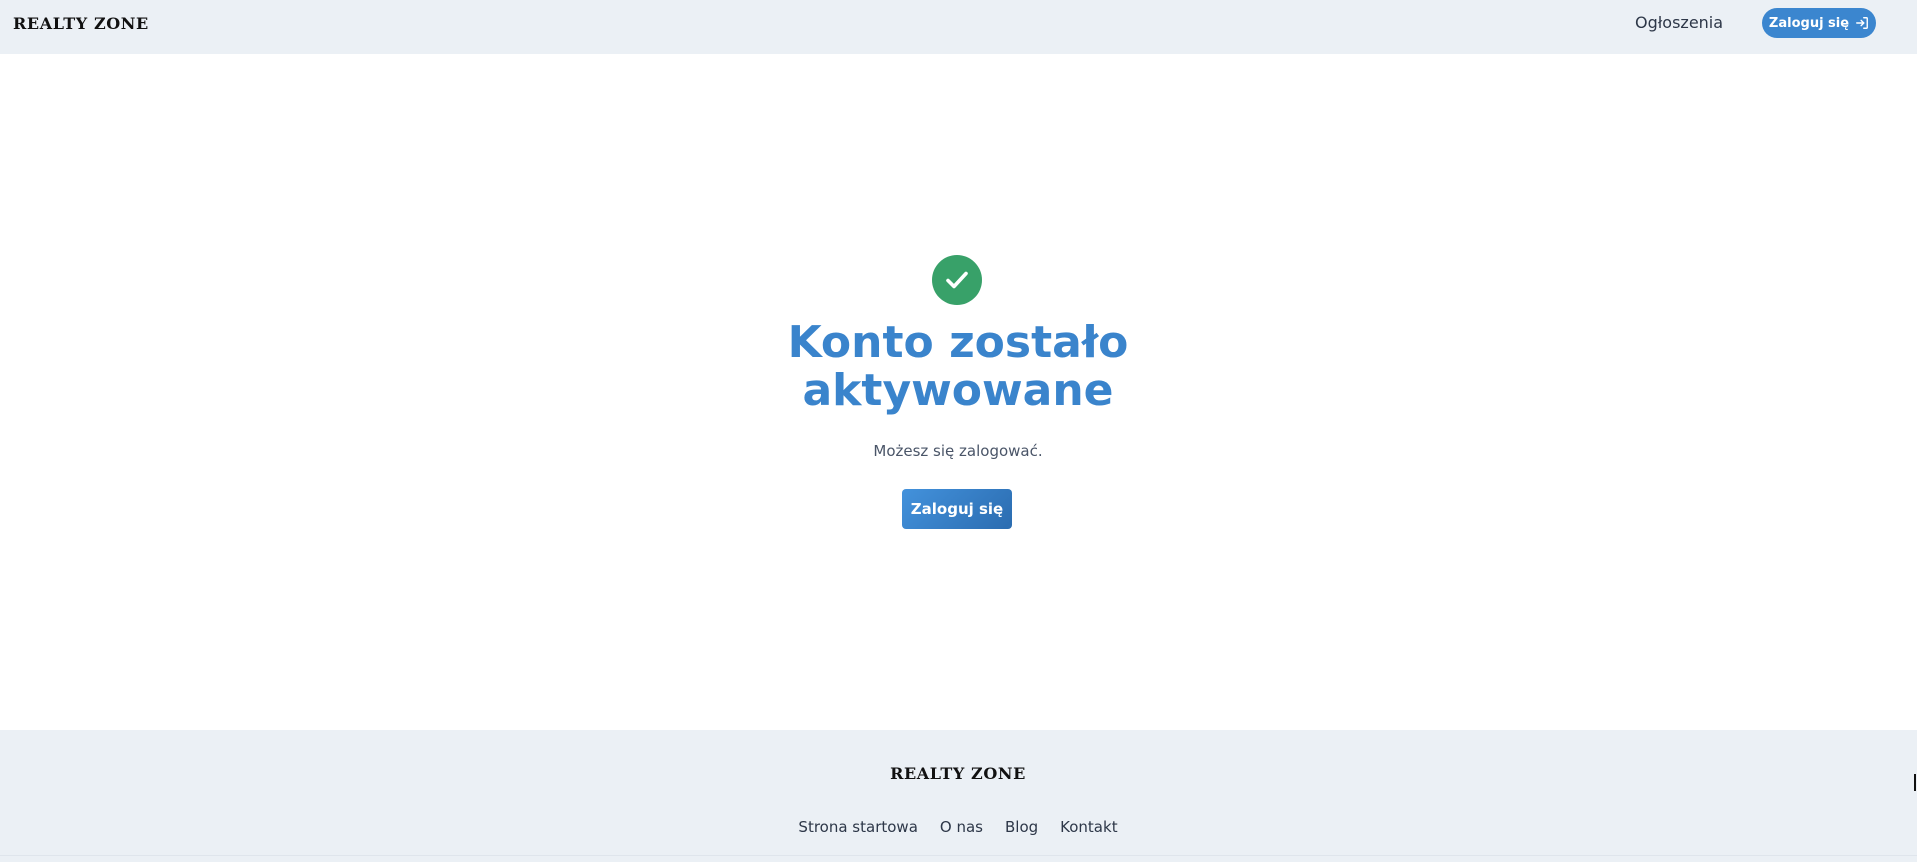 This screenshot has height=862, width=1917. What do you see at coordinates (1088, 827) in the screenshot?
I see `footer-link-contact: Kontakt` at bounding box center [1088, 827].